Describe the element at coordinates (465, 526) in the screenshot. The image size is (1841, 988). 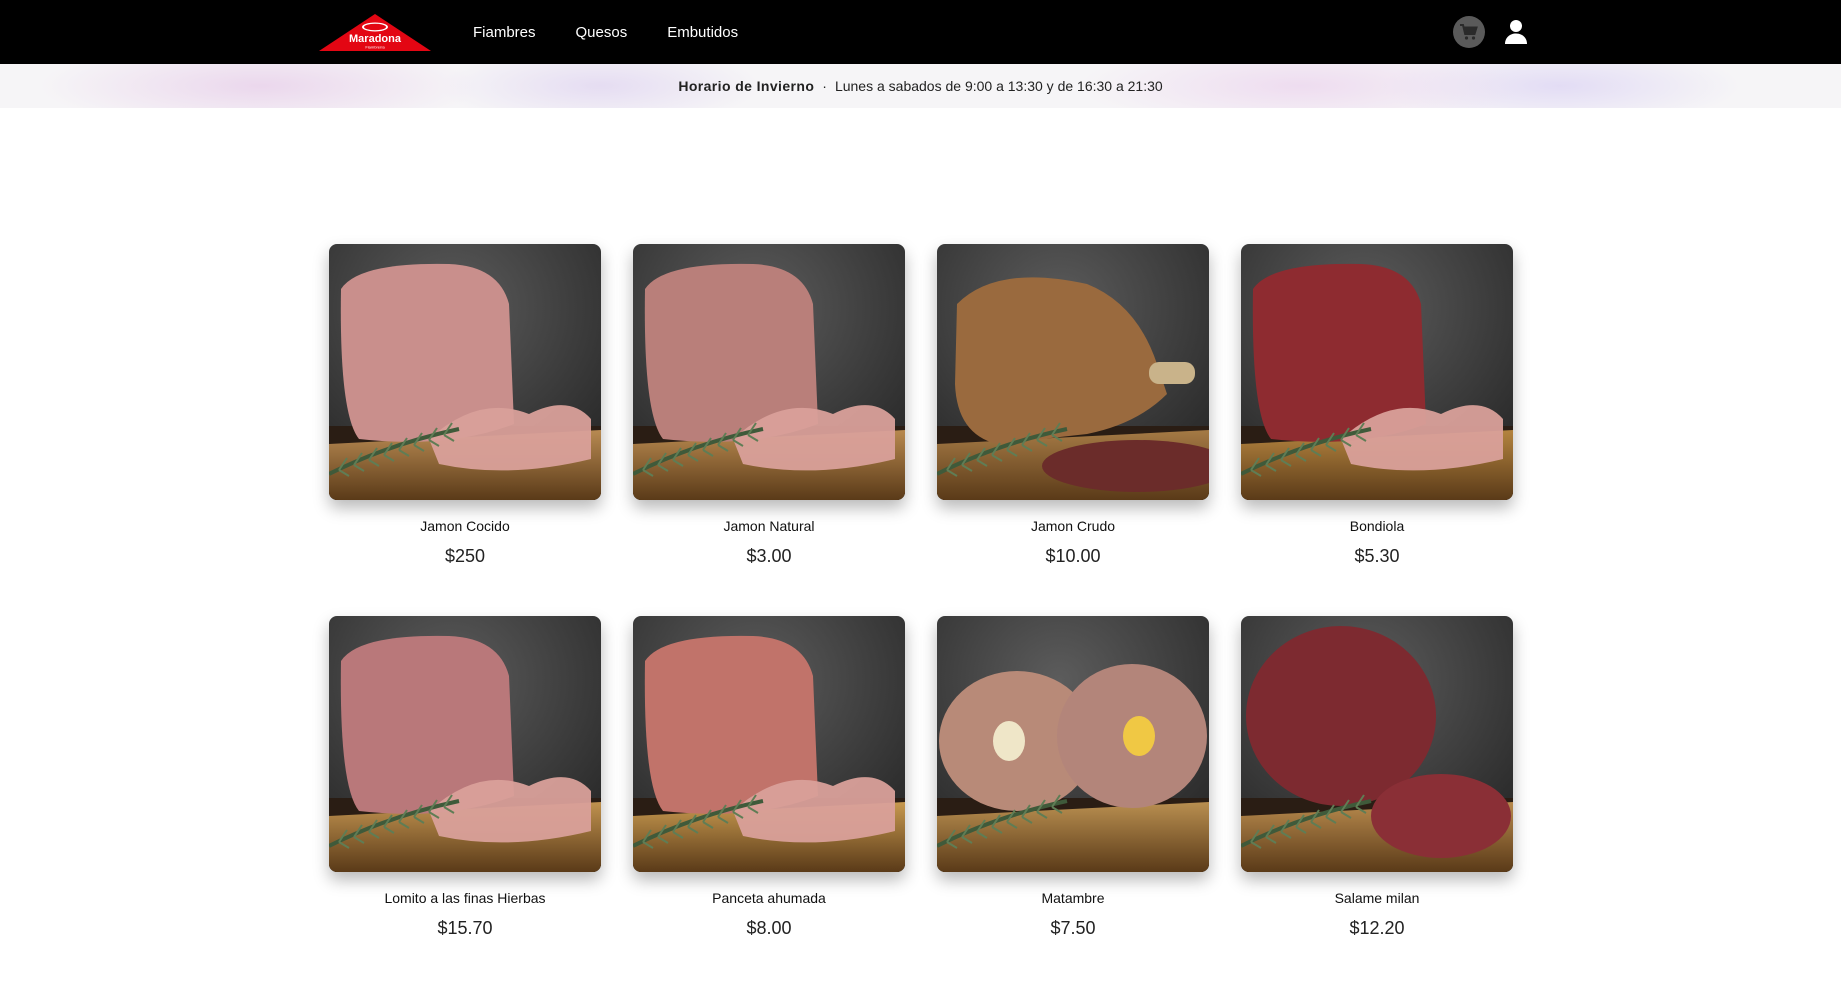
I see `product-name: Jamon Cocido` at that location.